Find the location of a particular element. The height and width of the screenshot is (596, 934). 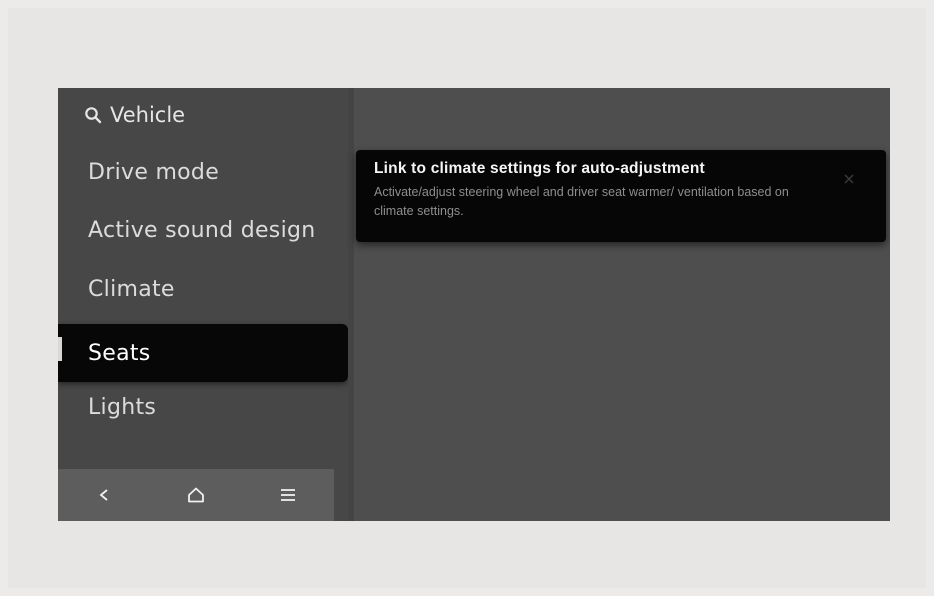

search-button: Vehicle is located at coordinates (134, 115).